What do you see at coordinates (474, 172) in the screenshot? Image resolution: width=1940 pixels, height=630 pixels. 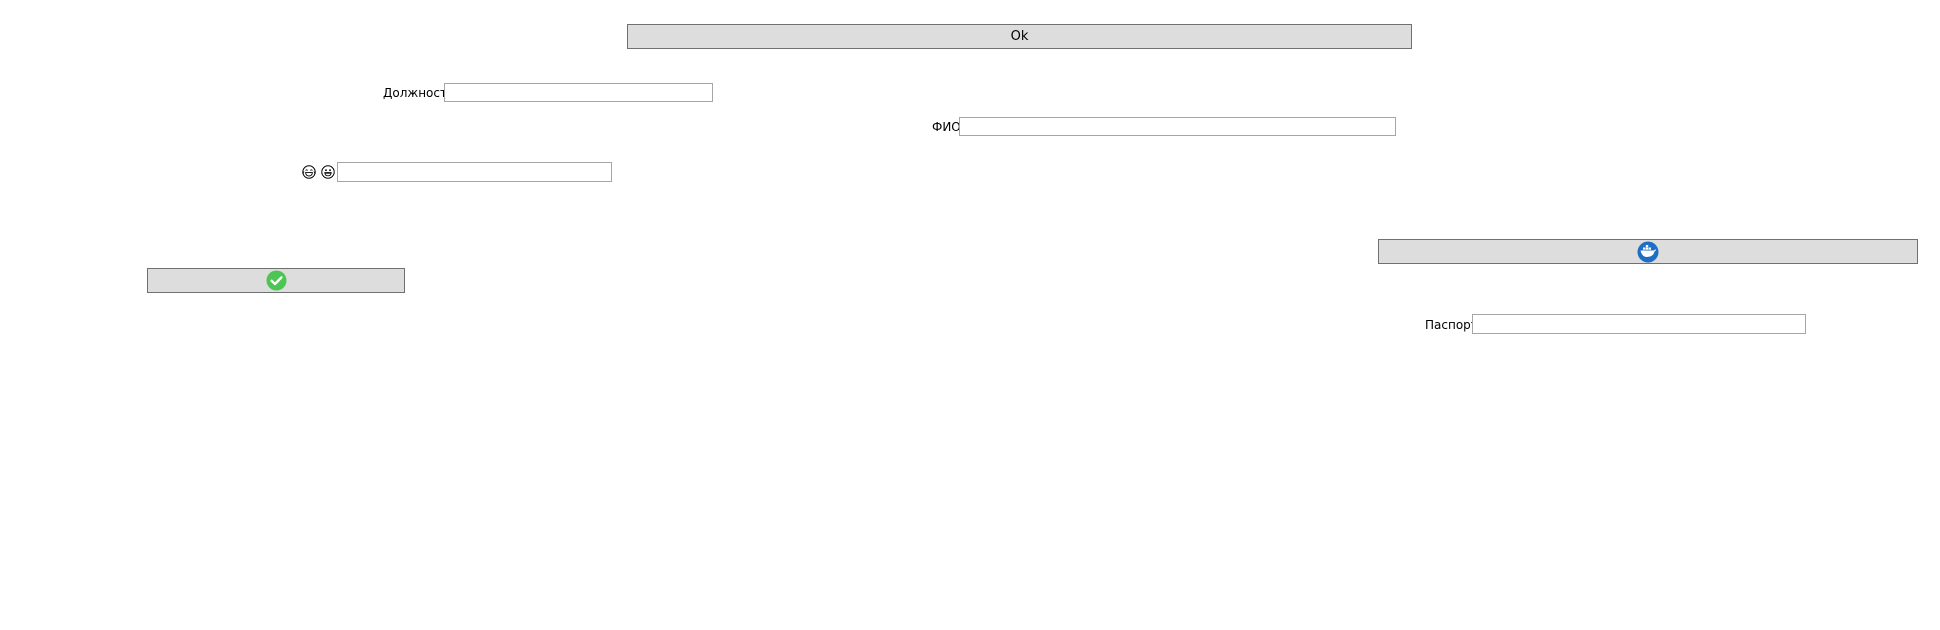 I see `emoji-input` at bounding box center [474, 172].